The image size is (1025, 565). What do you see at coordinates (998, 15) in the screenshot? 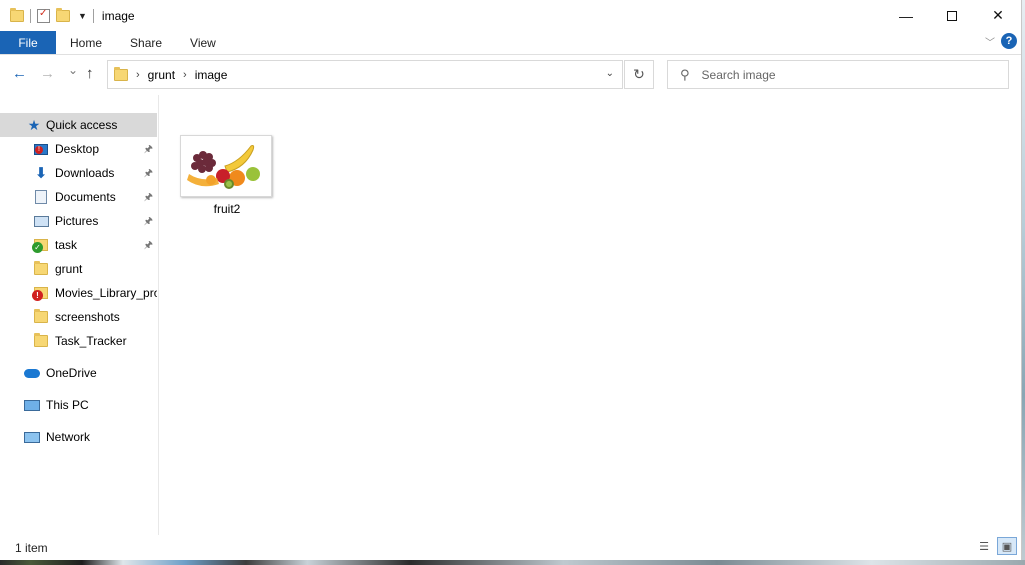
I see `close-button: ✕` at bounding box center [998, 15].